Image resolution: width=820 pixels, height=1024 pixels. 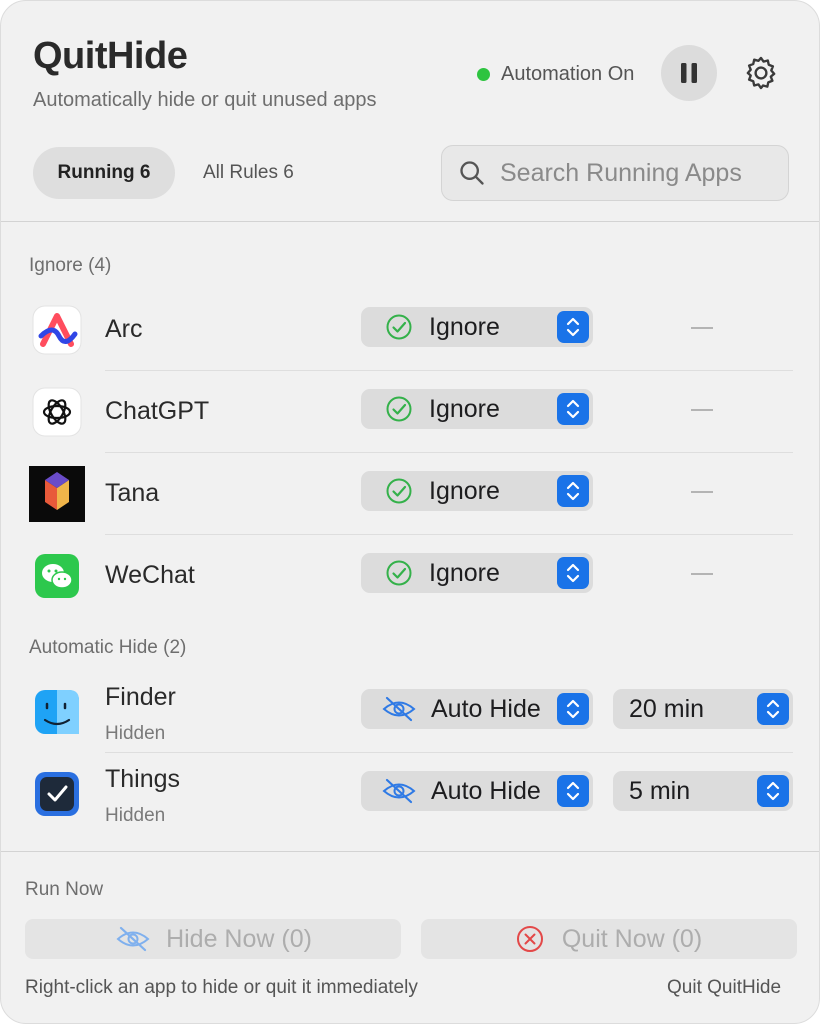 I want to click on automation-status-label: Automation On, so click(x=568, y=73).